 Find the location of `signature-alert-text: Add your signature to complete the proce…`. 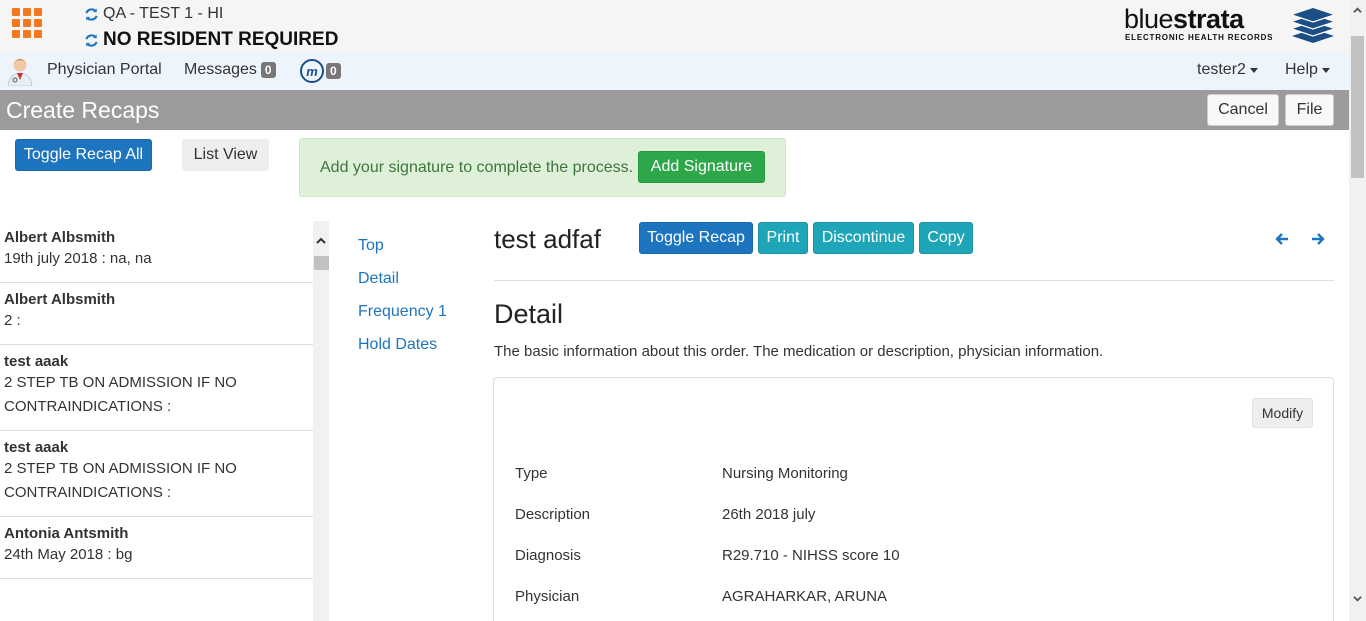

signature-alert-text: Add your signature to complete the proce… is located at coordinates (477, 167).